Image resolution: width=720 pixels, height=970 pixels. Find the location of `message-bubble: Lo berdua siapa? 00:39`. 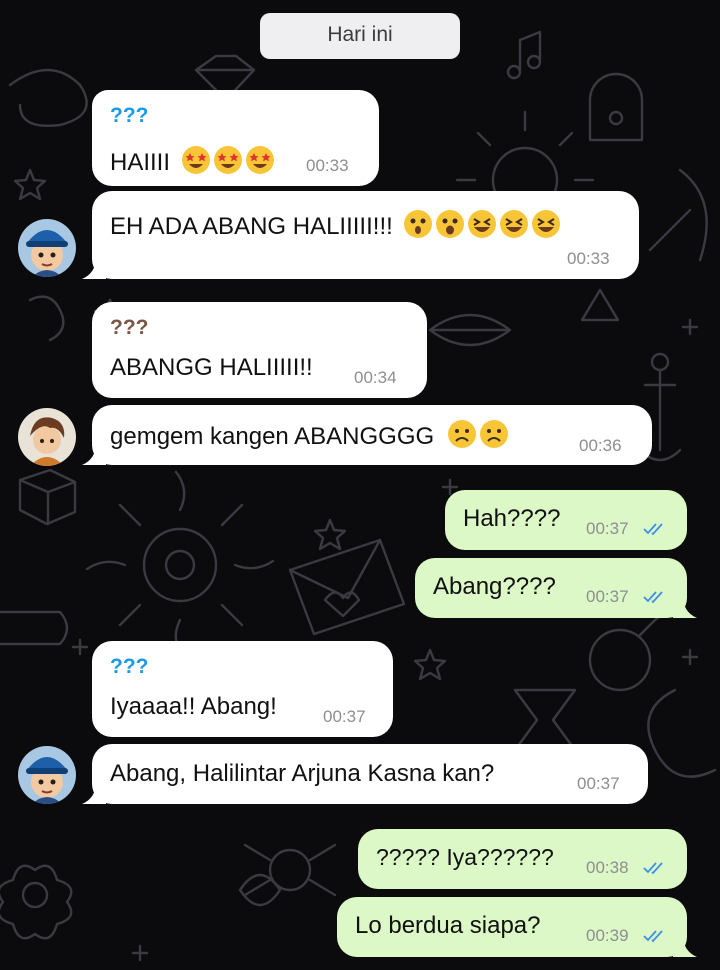

message-bubble: Lo berdua siapa? 00:39 is located at coordinates (517, 927).